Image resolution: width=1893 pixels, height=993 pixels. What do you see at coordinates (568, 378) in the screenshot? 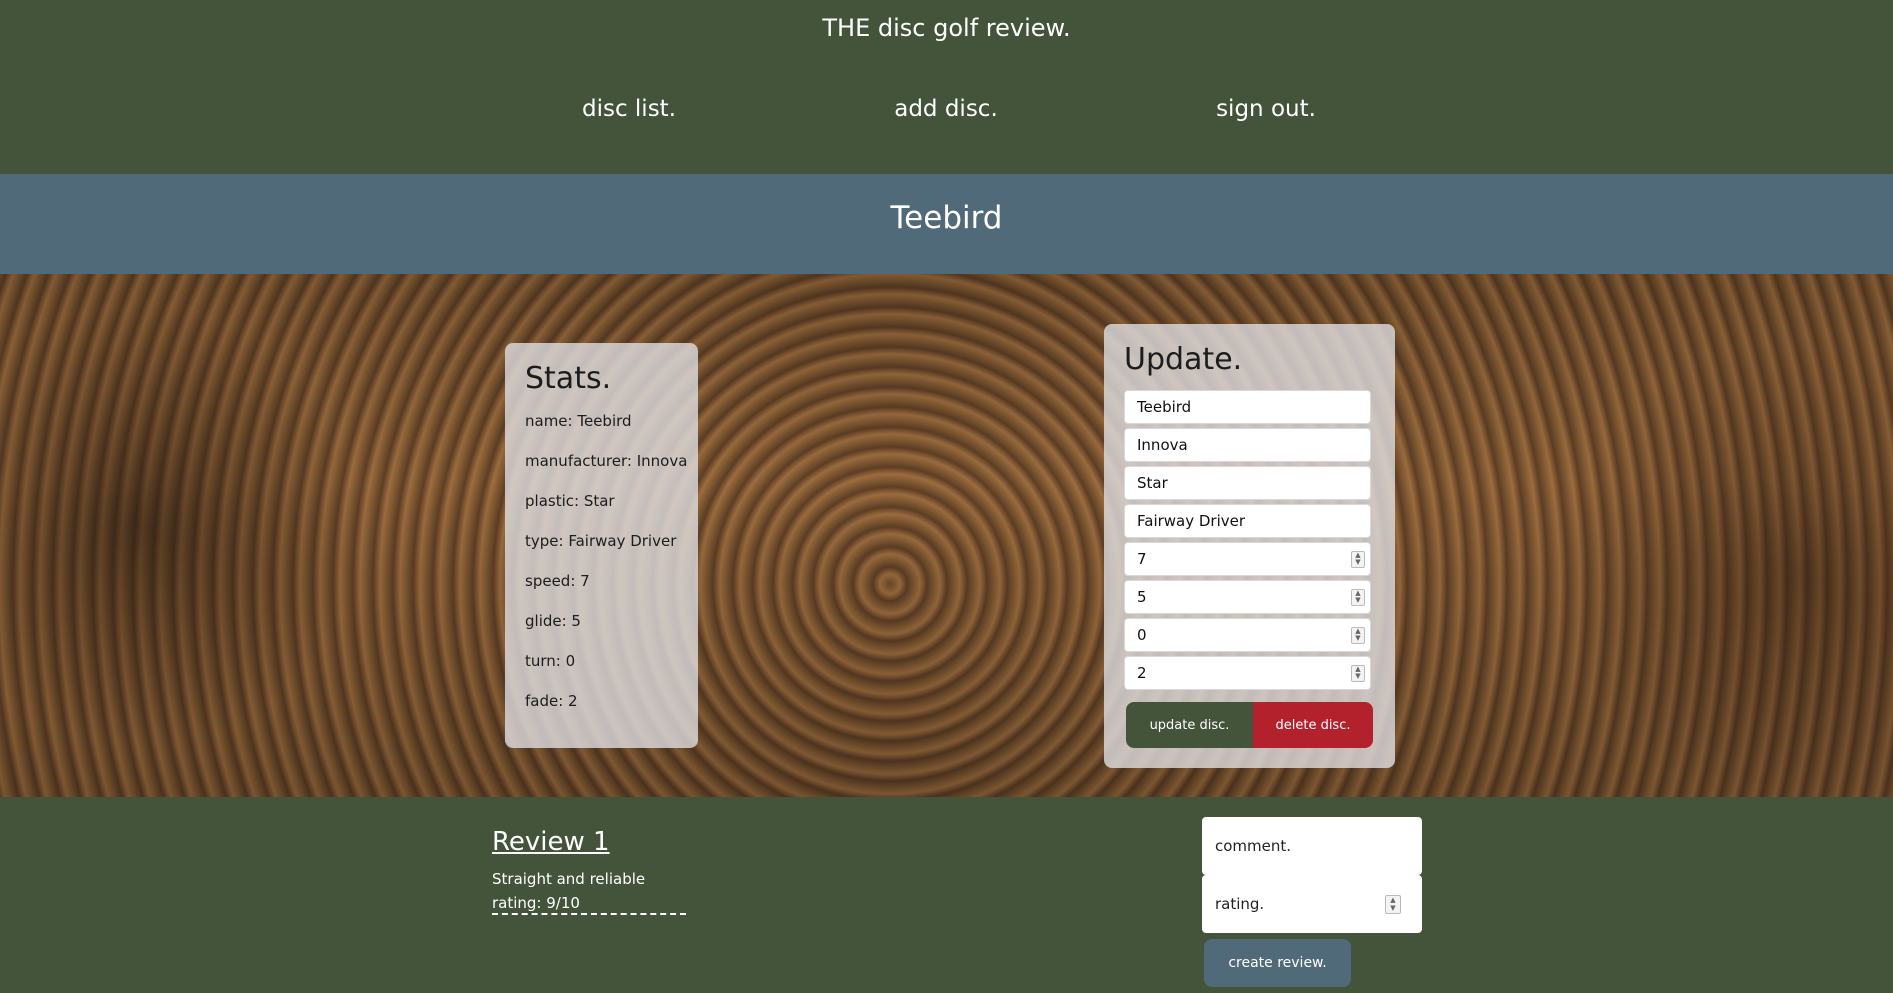
I see `stats-heading: Stats.` at bounding box center [568, 378].